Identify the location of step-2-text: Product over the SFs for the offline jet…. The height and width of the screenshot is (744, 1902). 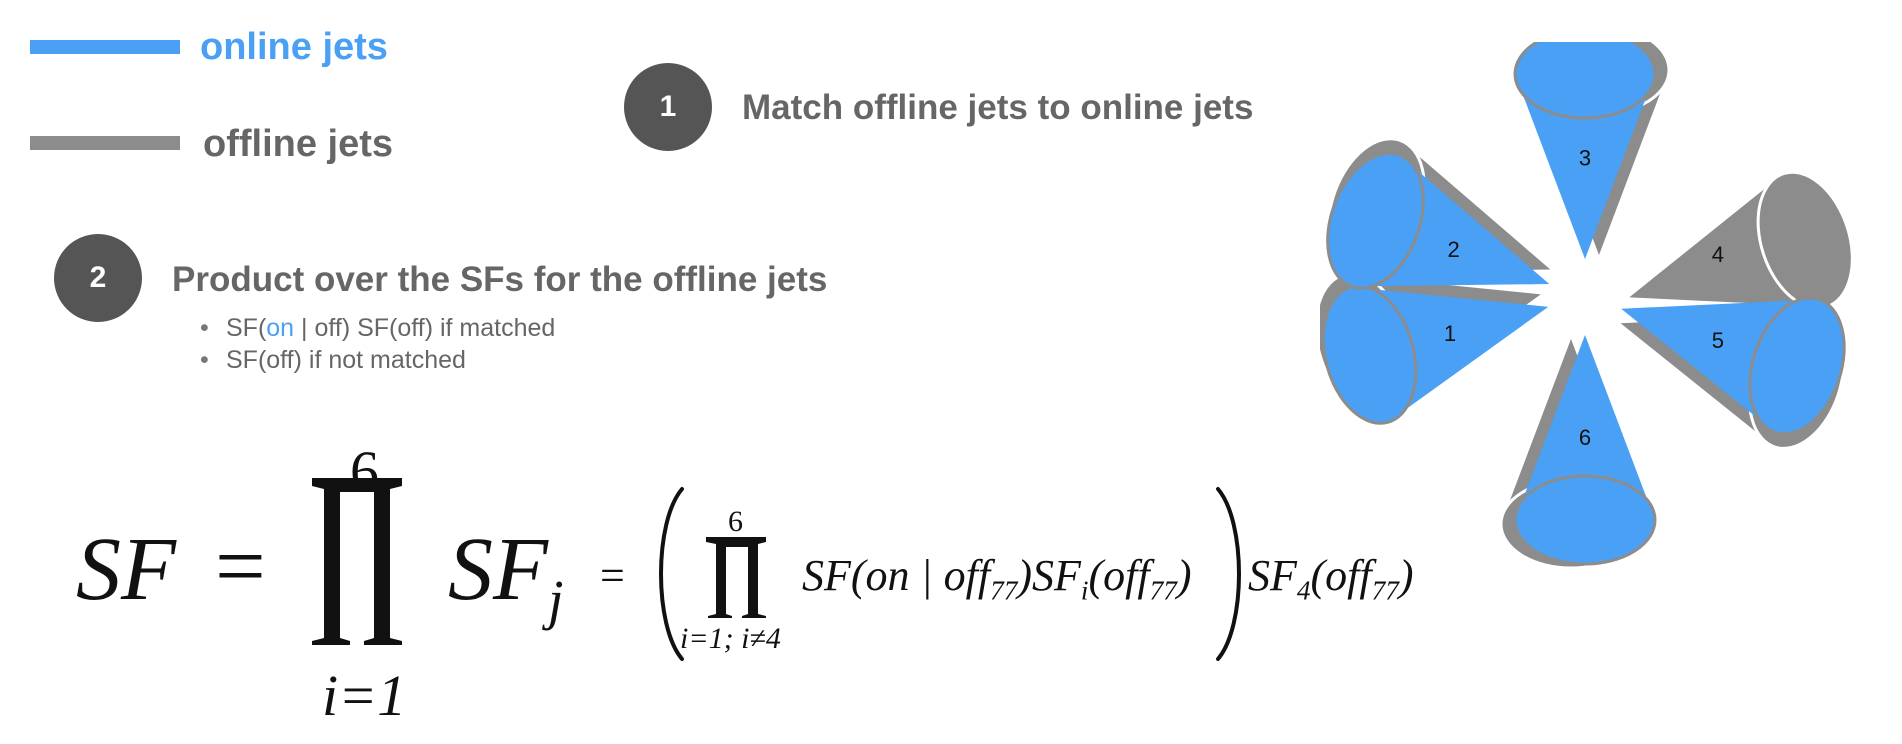
(500, 279).